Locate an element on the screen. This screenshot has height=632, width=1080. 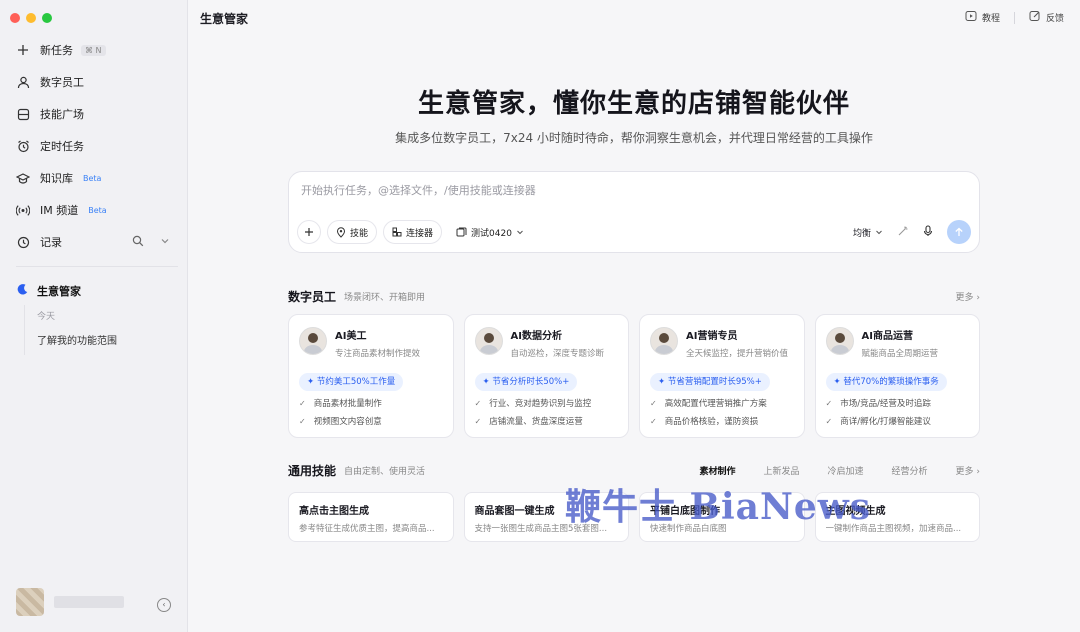
section-title: 通用技能 is located at coordinates (312, 471).